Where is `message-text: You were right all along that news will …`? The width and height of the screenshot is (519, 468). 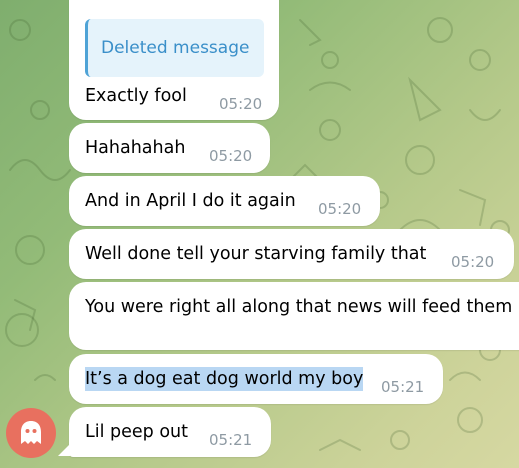
message-text: You were right all along that news will … is located at coordinates (299, 307).